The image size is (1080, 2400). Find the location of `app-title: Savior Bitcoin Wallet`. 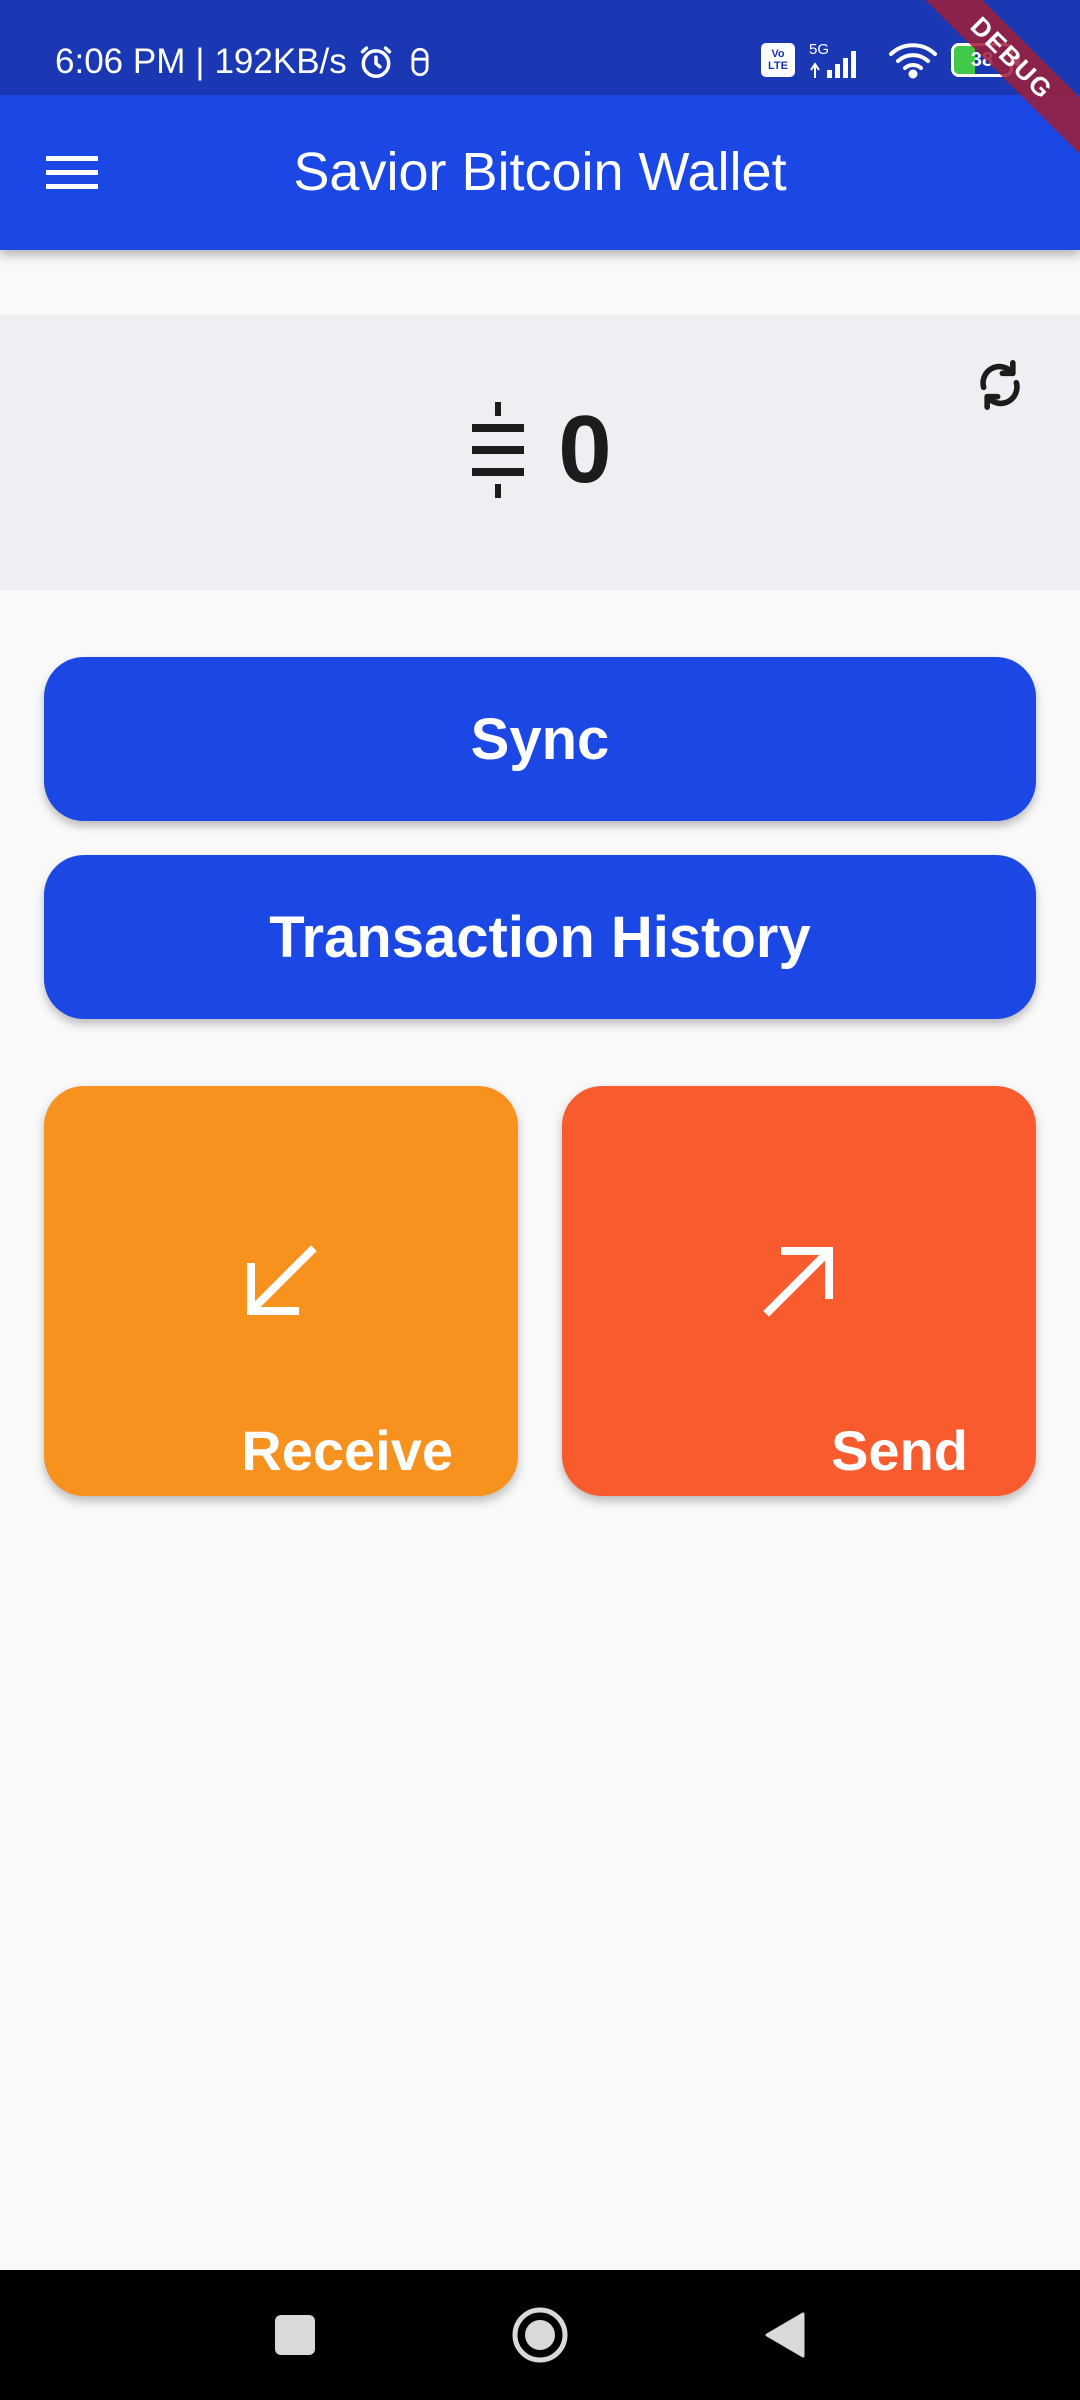

app-title: Savior Bitcoin Wallet is located at coordinates (540, 172).